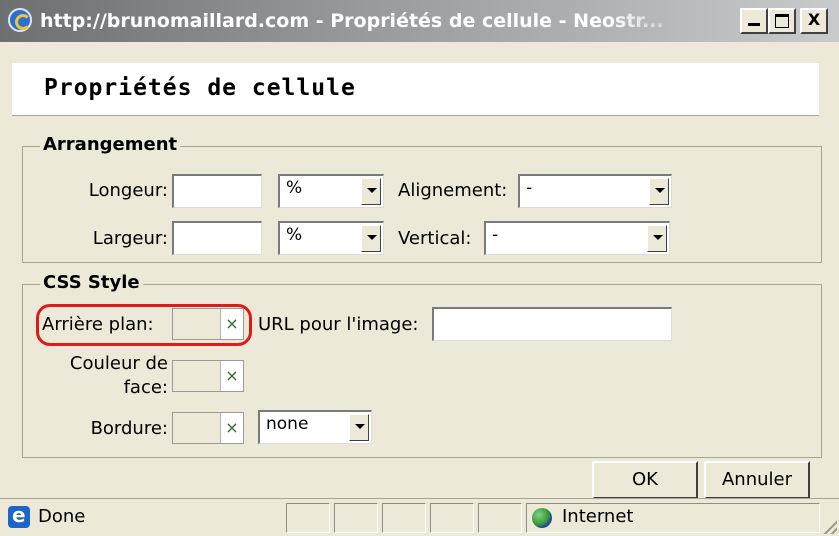 The height and width of the screenshot is (536, 839). Describe the element at coordinates (595, 191) in the screenshot. I see `alignement-select: -` at that location.